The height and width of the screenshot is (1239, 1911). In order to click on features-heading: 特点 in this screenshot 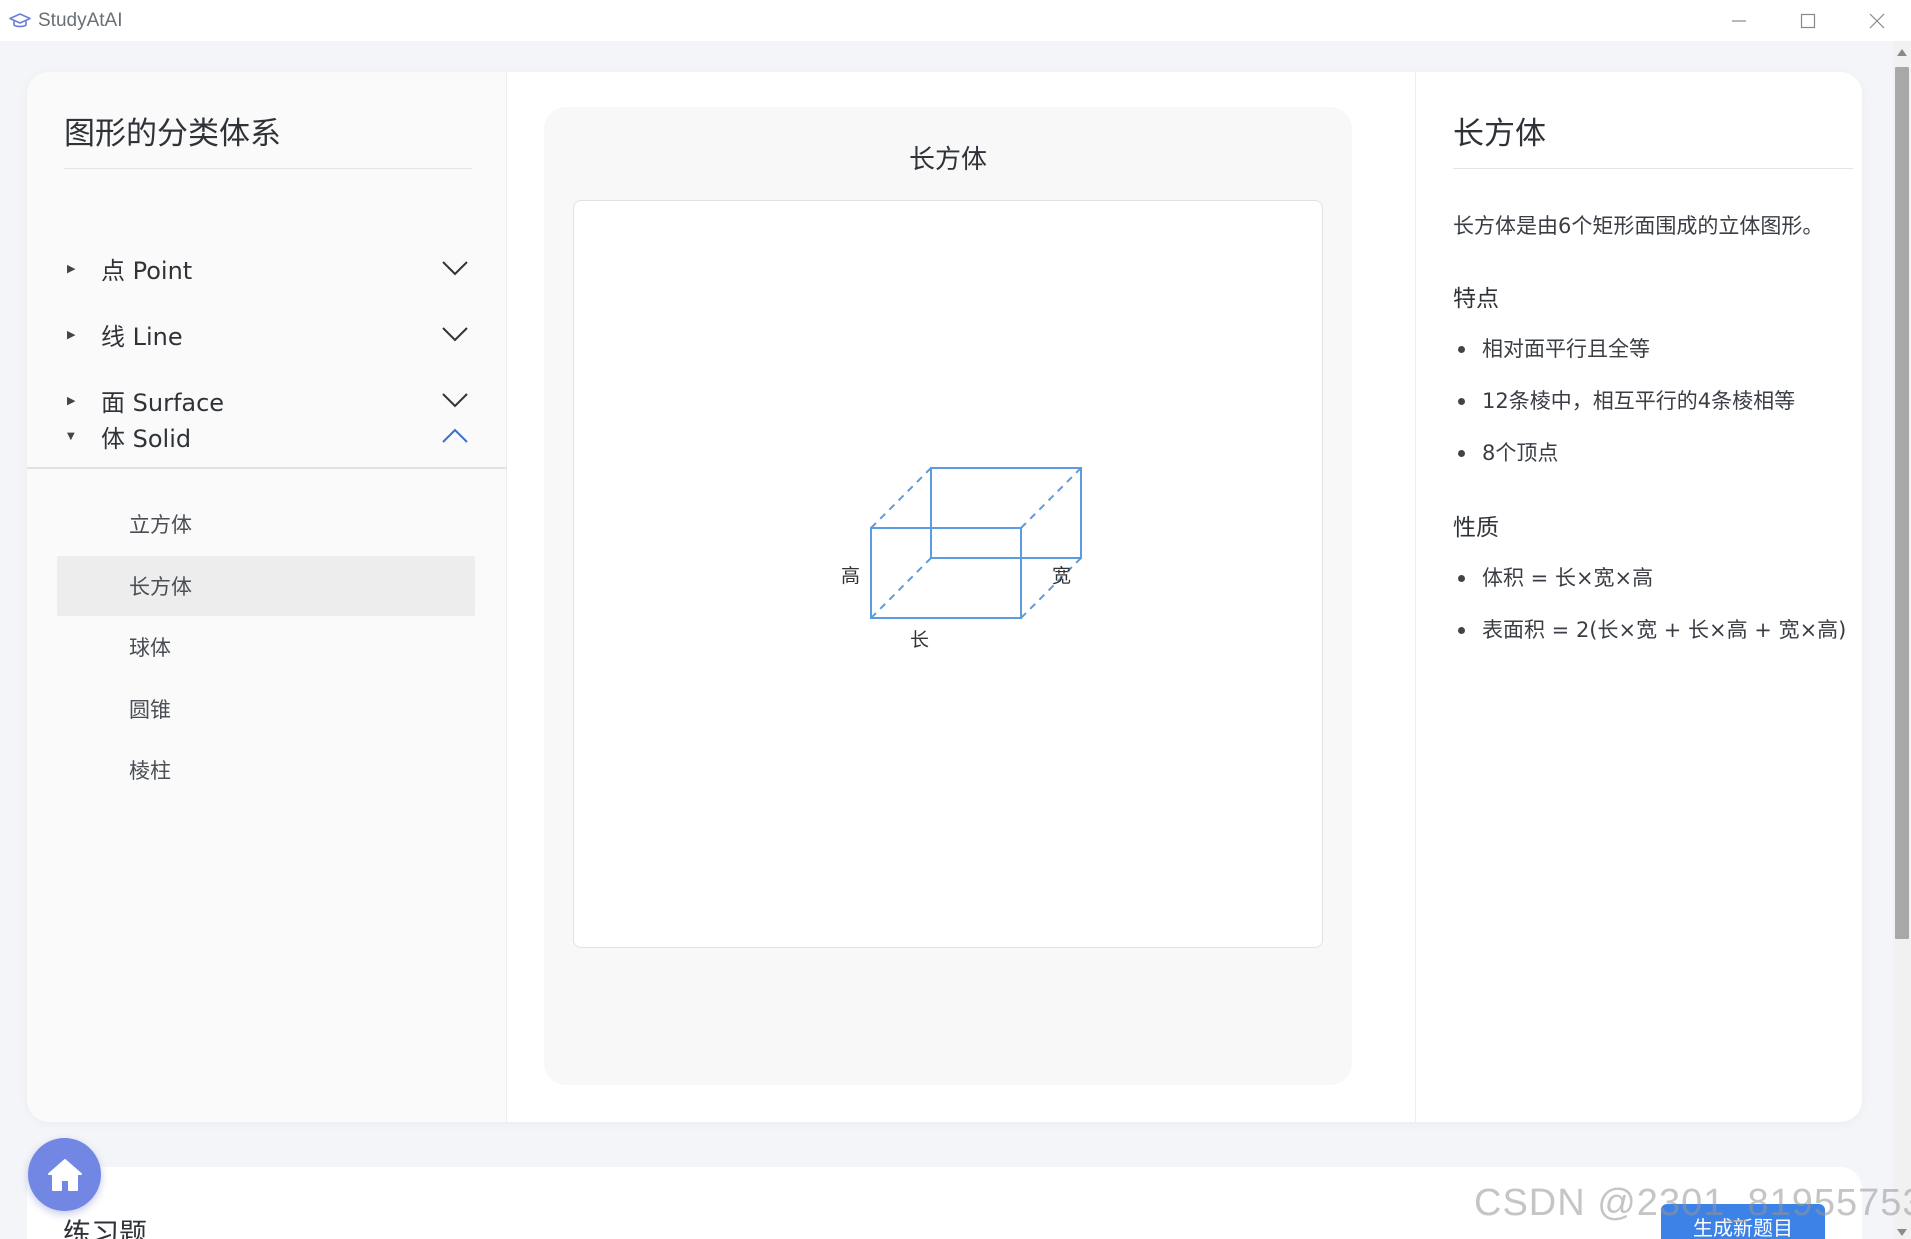, I will do `click(1476, 299)`.